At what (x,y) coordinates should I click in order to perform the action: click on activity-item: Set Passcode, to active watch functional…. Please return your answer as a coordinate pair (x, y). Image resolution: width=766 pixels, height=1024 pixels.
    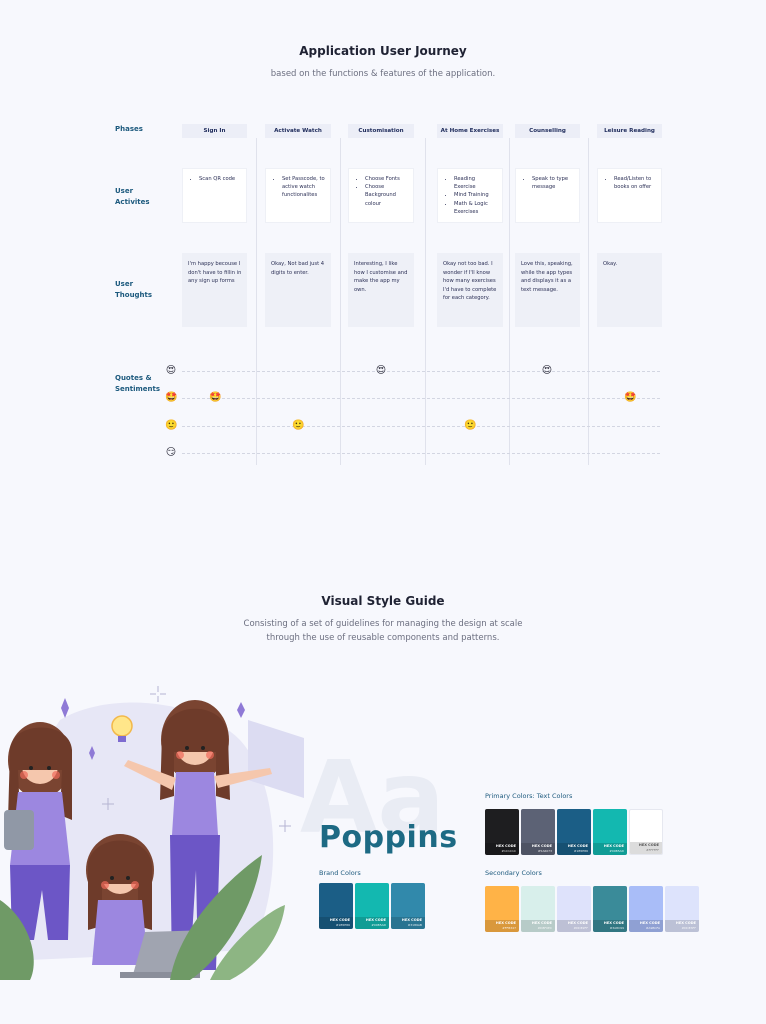
    Looking at the image, I should click on (304, 187).